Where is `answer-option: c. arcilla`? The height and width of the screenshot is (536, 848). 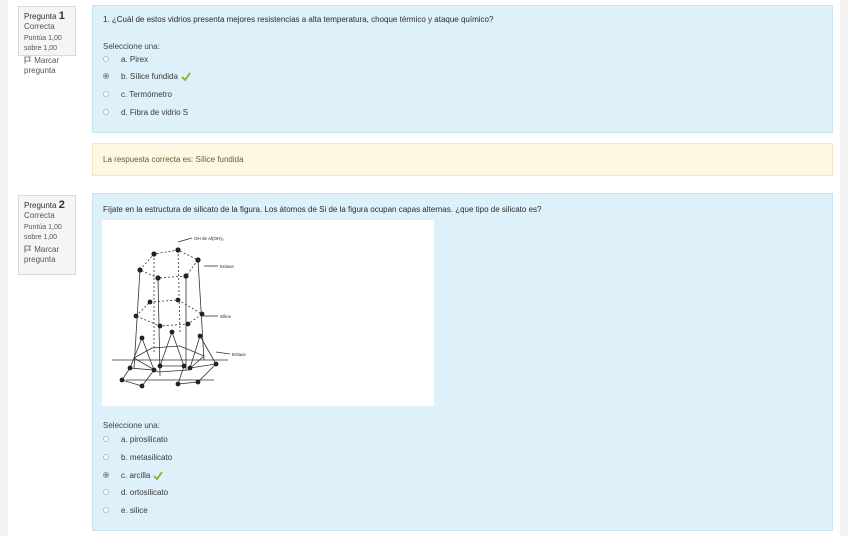
answer-option: c. arcilla is located at coordinates (133, 475).